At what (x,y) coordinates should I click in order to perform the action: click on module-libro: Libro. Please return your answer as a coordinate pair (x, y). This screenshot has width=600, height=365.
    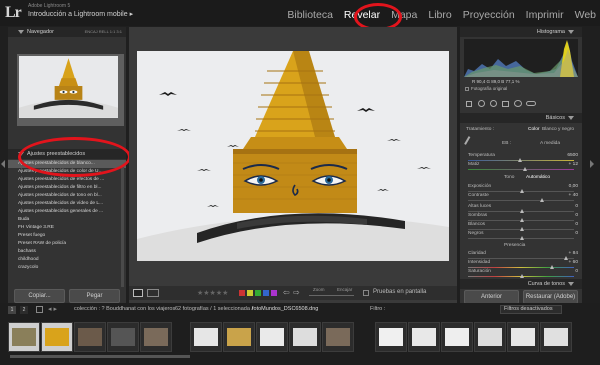
    Looking at the image, I should click on (439, 17).